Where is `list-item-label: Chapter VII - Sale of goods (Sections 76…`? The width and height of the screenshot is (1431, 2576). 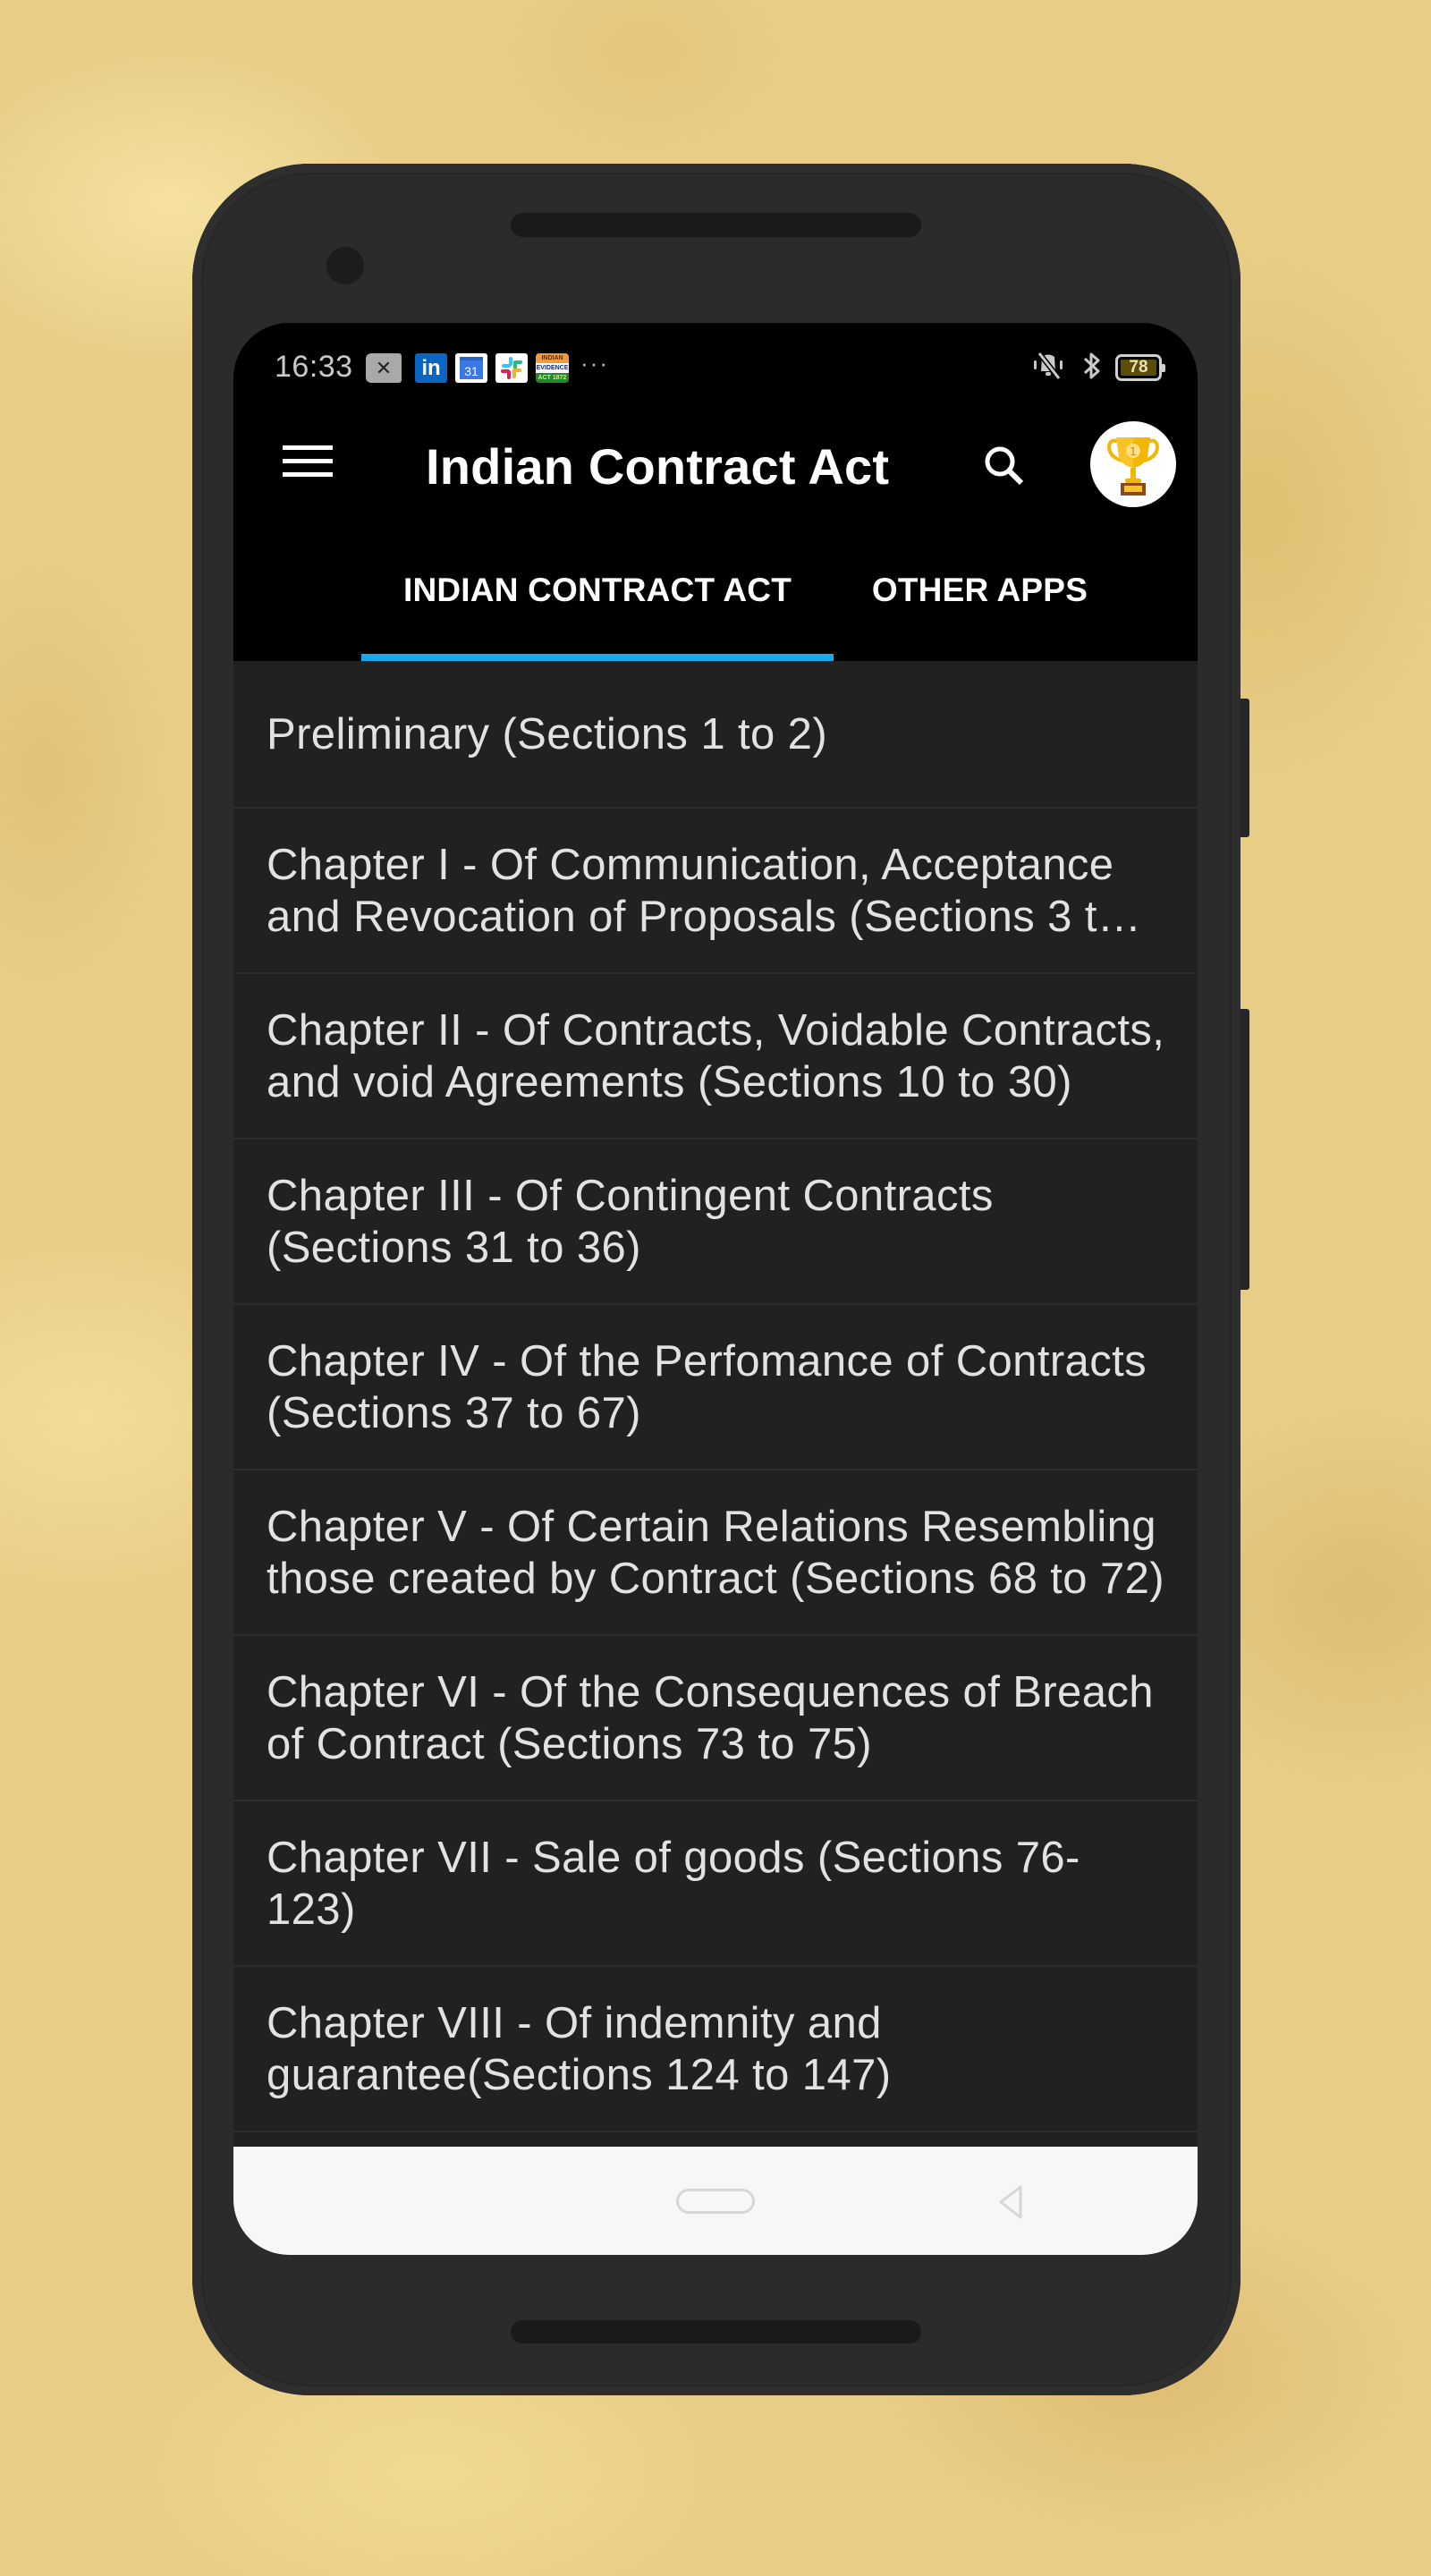
list-item-label: Chapter VII - Sale of goods (Sections 76… is located at coordinates (674, 1883).